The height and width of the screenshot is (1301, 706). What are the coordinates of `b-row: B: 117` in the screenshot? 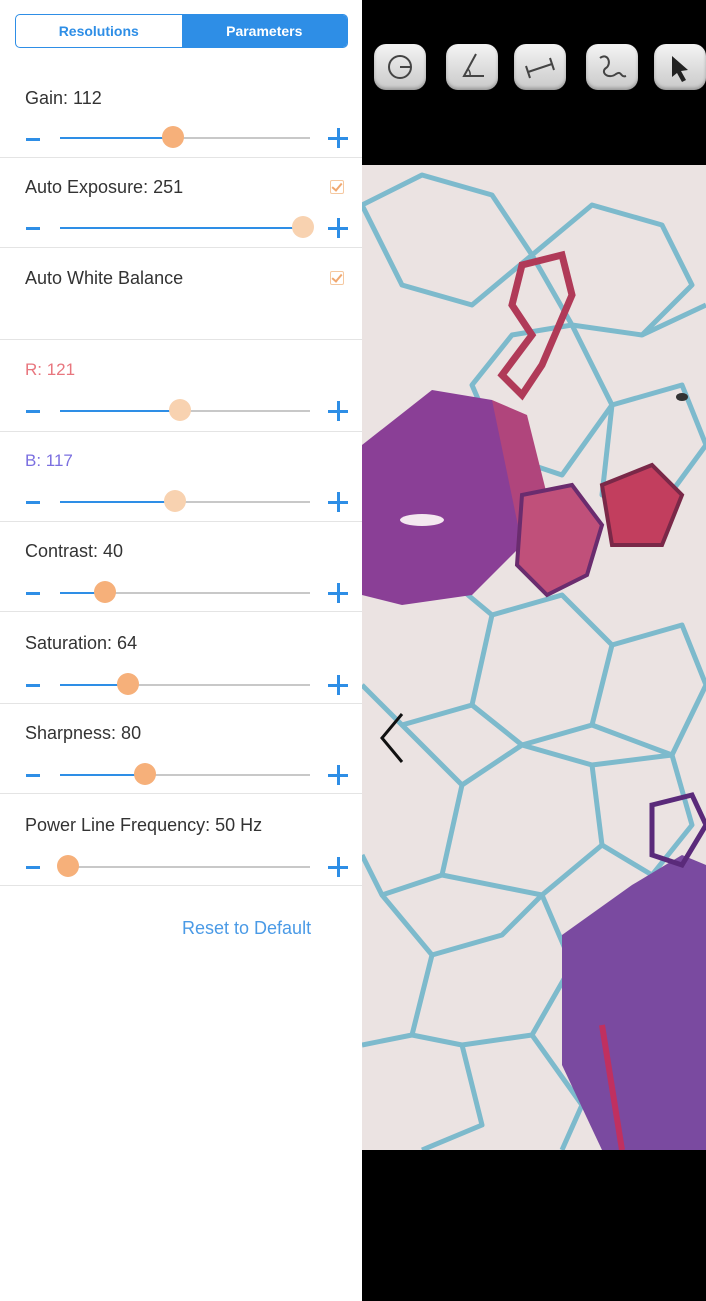 It's located at (181, 477).